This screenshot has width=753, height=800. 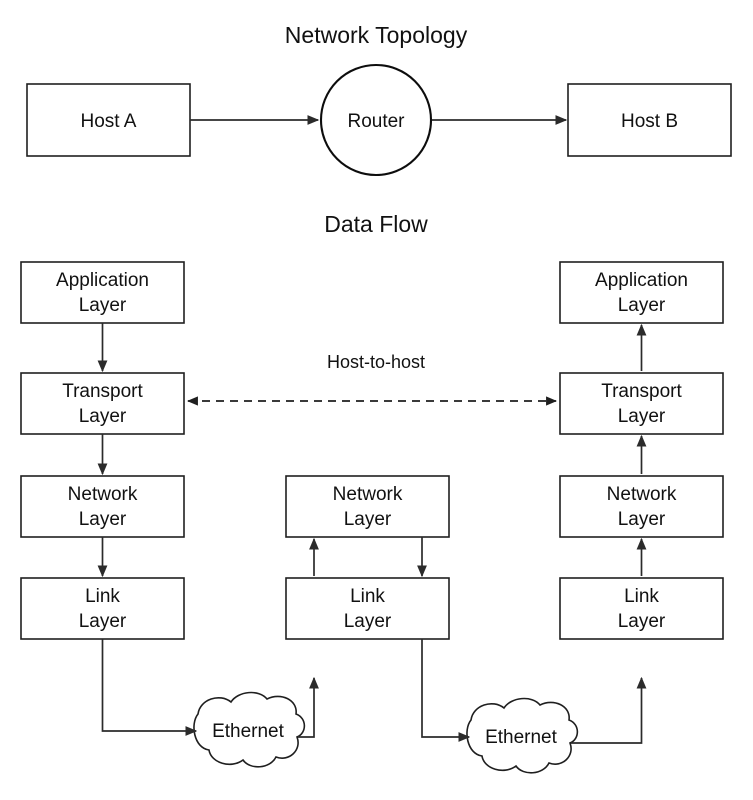 I want to click on right-application-layer-label-line2: Layer, so click(x=642, y=305).